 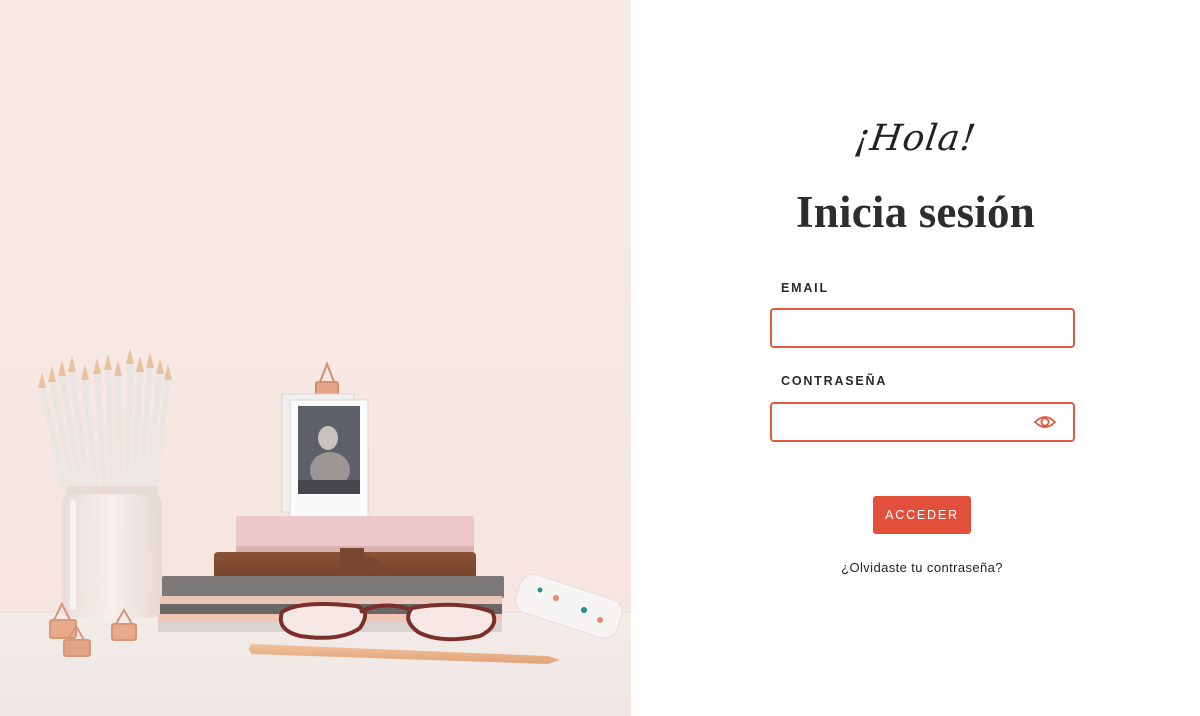 I want to click on email-field-wrapper, so click(x=922, y=328).